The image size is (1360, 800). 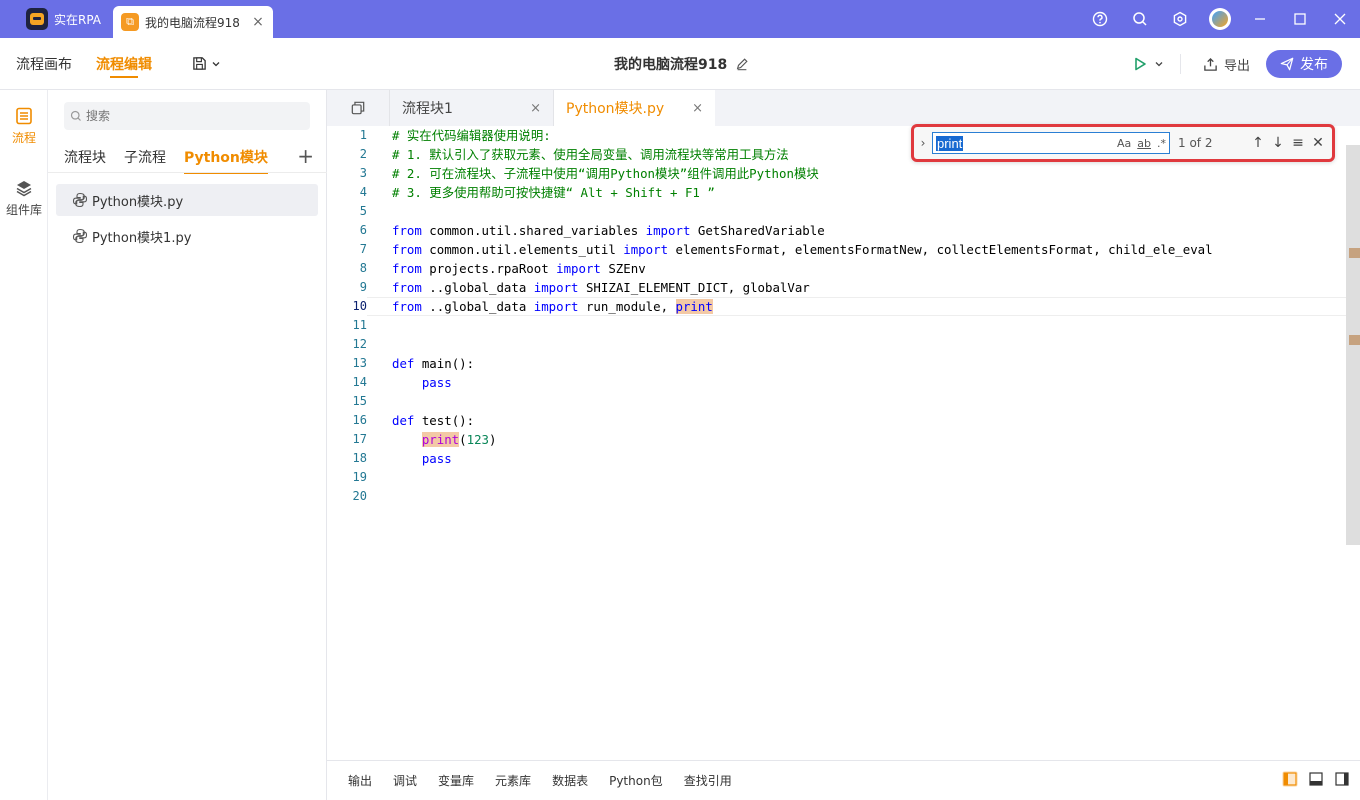 I want to click on line-number: 8, so click(x=363, y=268).